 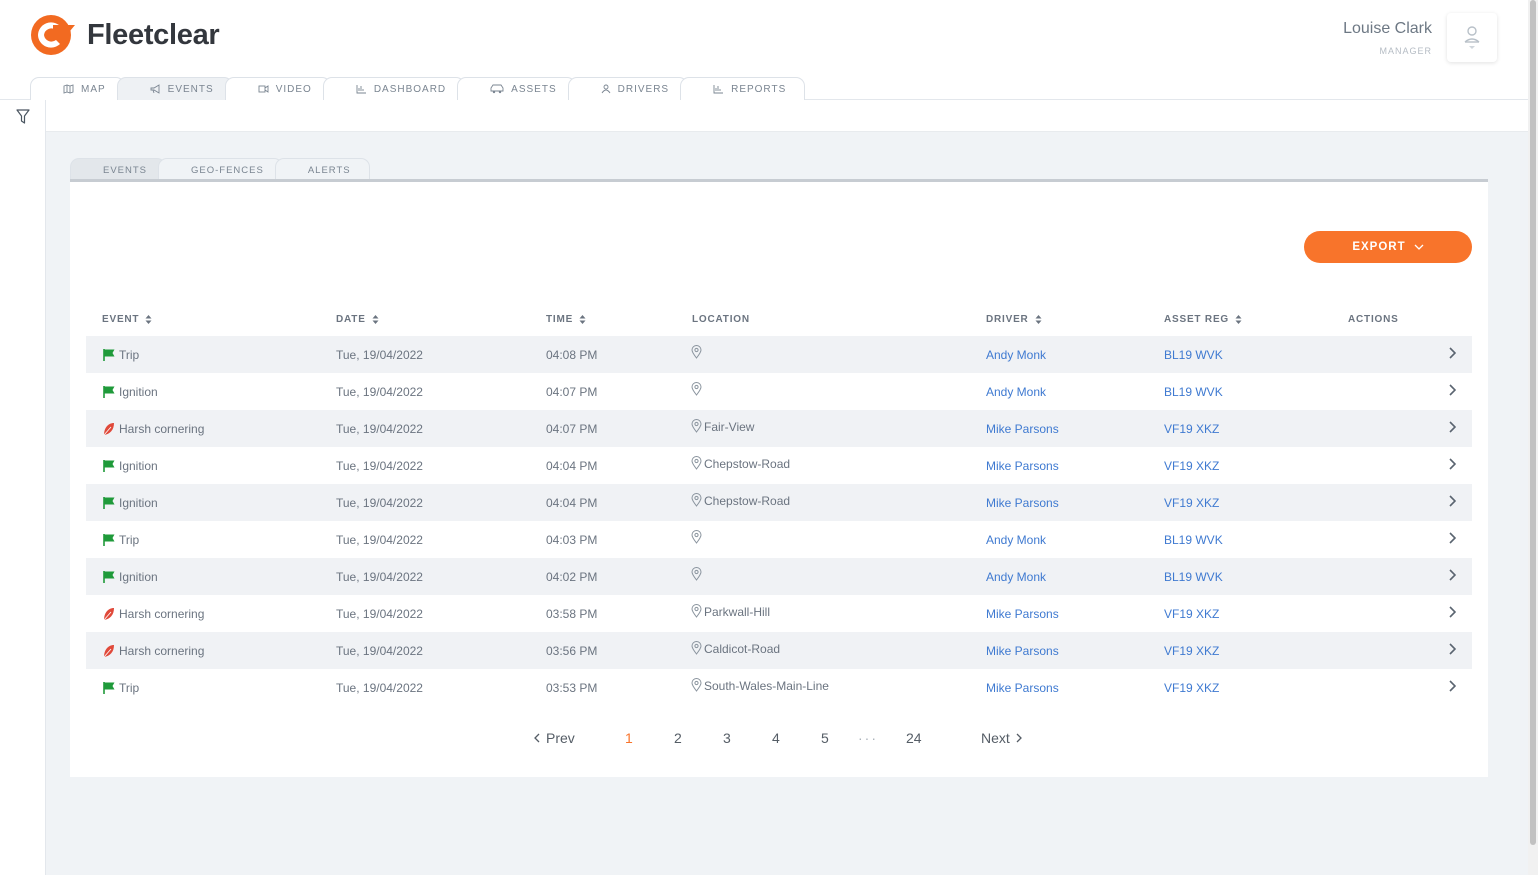 I want to click on column-header-asset-reg: ASSET REG, so click(x=1203, y=319).